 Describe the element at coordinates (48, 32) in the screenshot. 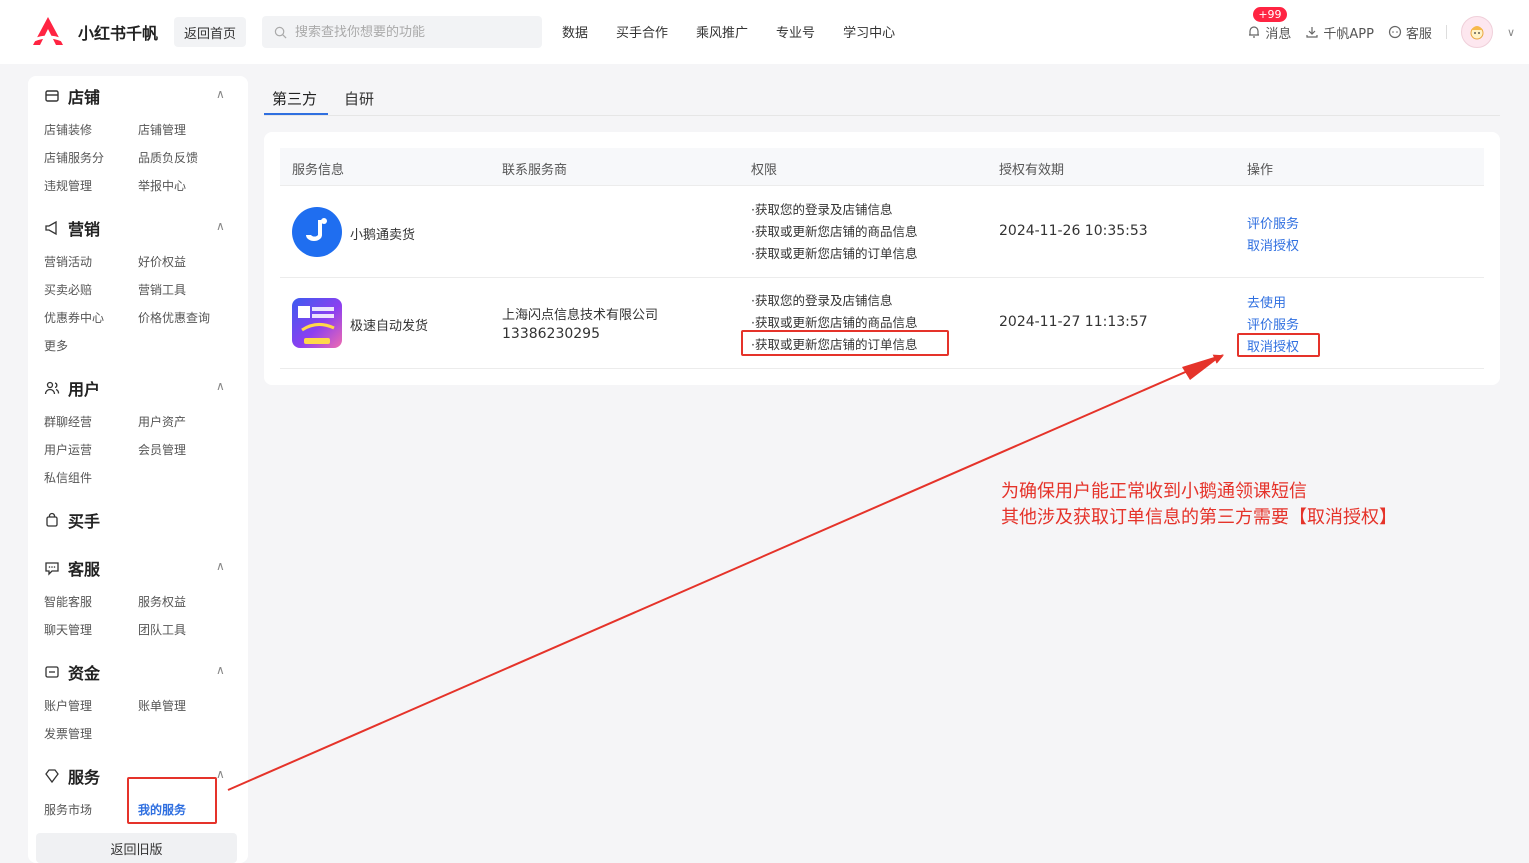

I see `brand-logo-icon` at that location.